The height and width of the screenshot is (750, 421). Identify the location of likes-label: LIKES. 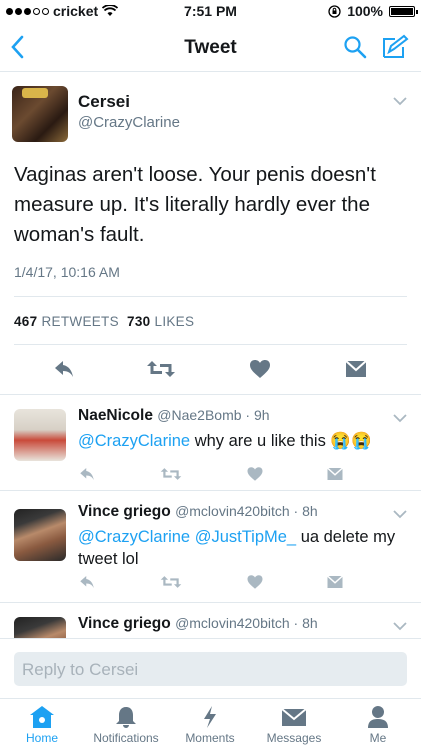
(175, 321).